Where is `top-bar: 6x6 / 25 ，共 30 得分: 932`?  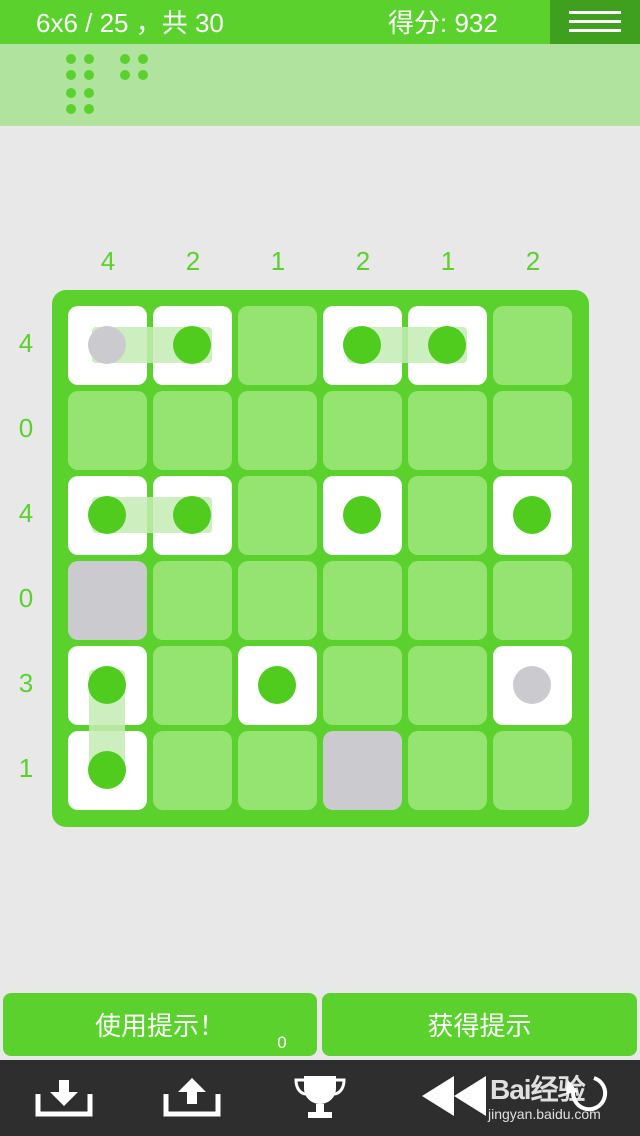 top-bar: 6x6 / 25 ，共 30 得分: 932 is located at coordinates (320, 22).